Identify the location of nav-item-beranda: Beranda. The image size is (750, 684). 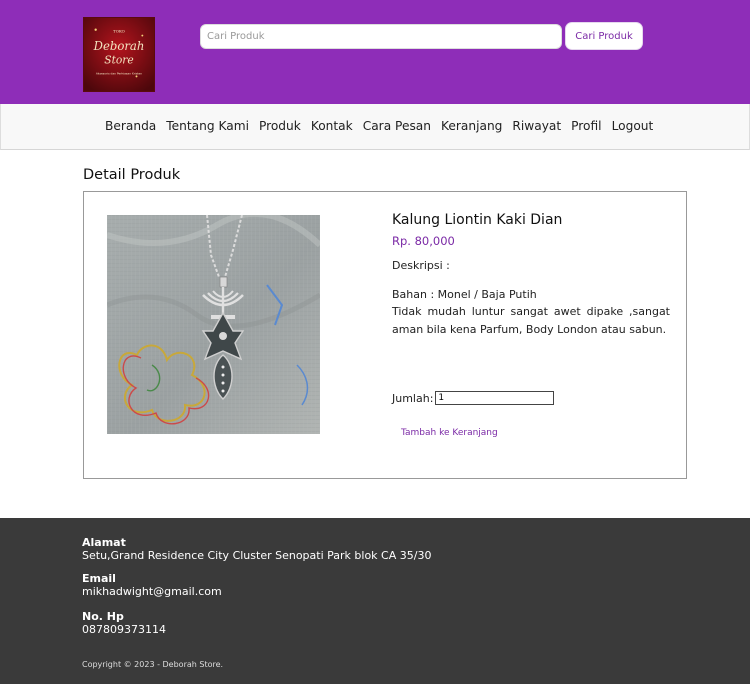
(130, 126).